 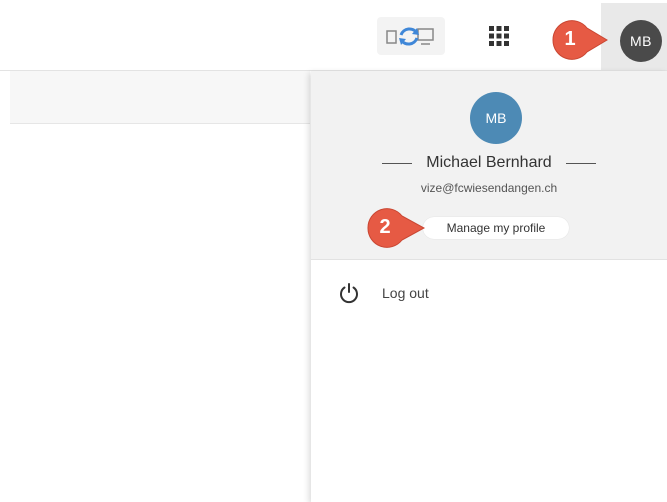 What do you see at coordinates (333, 35) in the screenshot?
I see `top-bar: MB 1` at bounding box center [333, 35].